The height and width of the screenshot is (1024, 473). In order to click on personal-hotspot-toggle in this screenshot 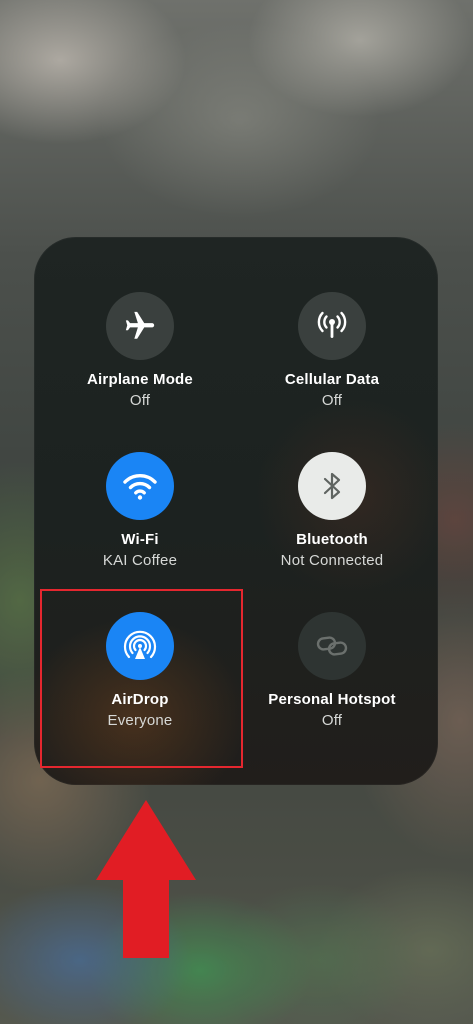, I will do `click(332, 646)`.